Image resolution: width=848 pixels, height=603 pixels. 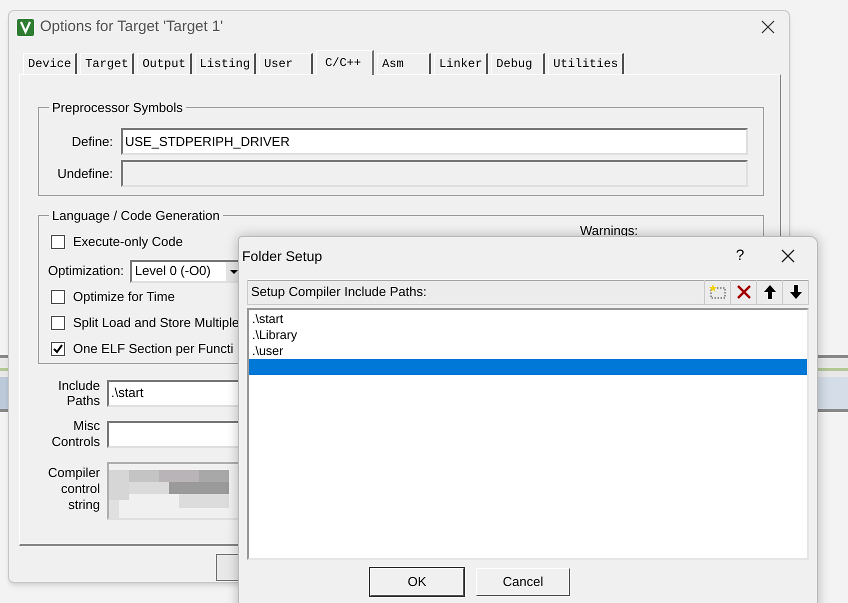 What do you see at coordinates (740, 256) in the screenshot?
I see `help-button: ?` at bounding box center [740, 256].